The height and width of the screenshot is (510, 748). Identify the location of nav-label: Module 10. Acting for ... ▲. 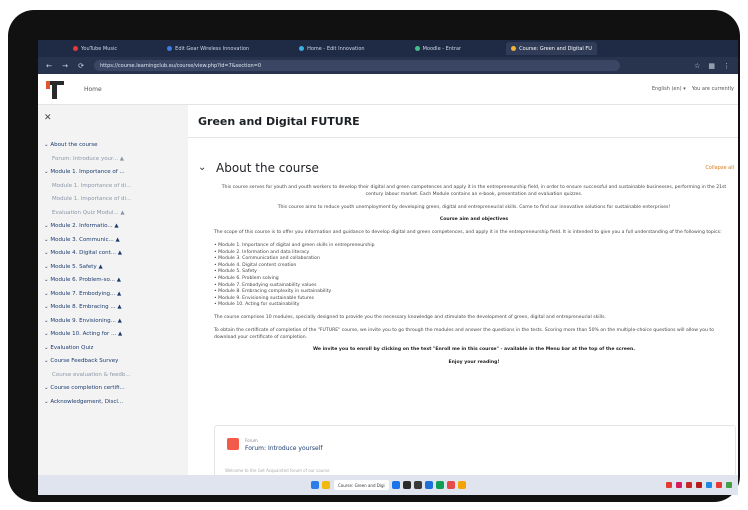
(86, 334).